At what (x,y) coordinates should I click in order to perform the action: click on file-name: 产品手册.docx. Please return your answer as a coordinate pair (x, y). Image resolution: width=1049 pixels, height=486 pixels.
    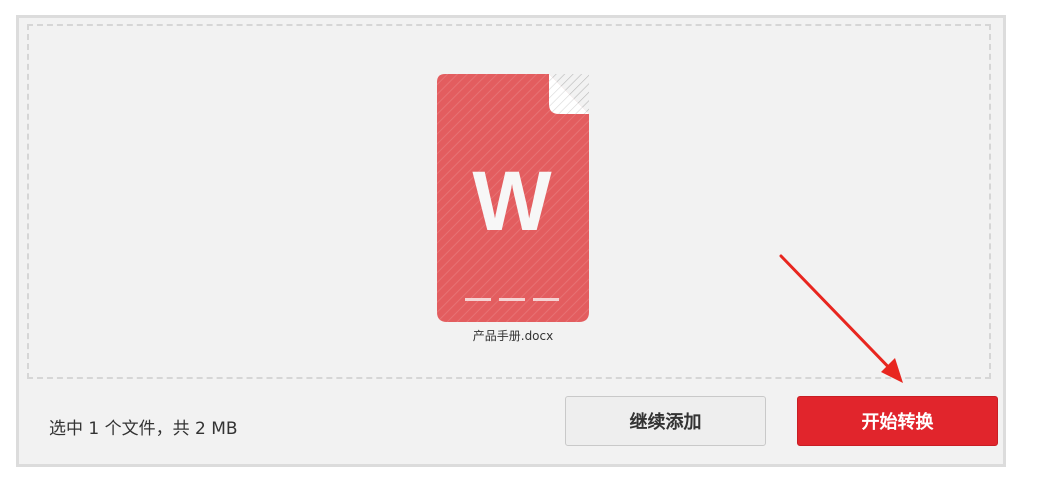
    Looking at the image, I should click on (513, 336).